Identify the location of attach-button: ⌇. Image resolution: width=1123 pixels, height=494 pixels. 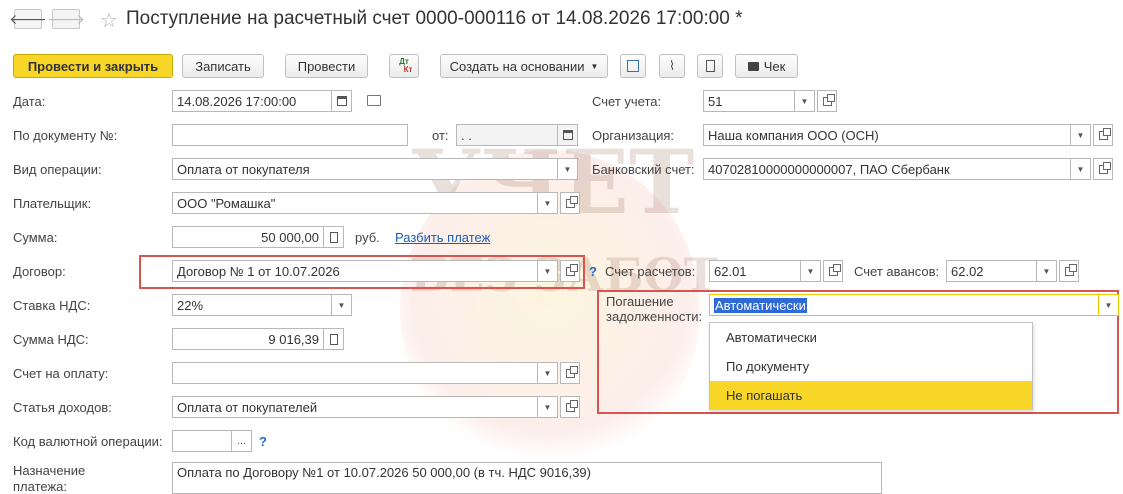
(672, 66).